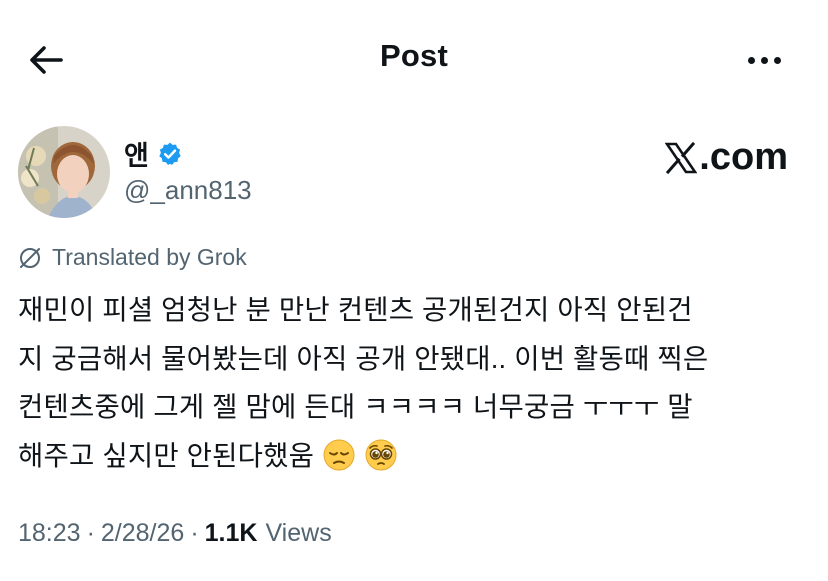 This screenshot has height=581, width=828. Describe the element at coordinates (49, 533) in the screenshot. I see `post-time: 18:23` at that location.